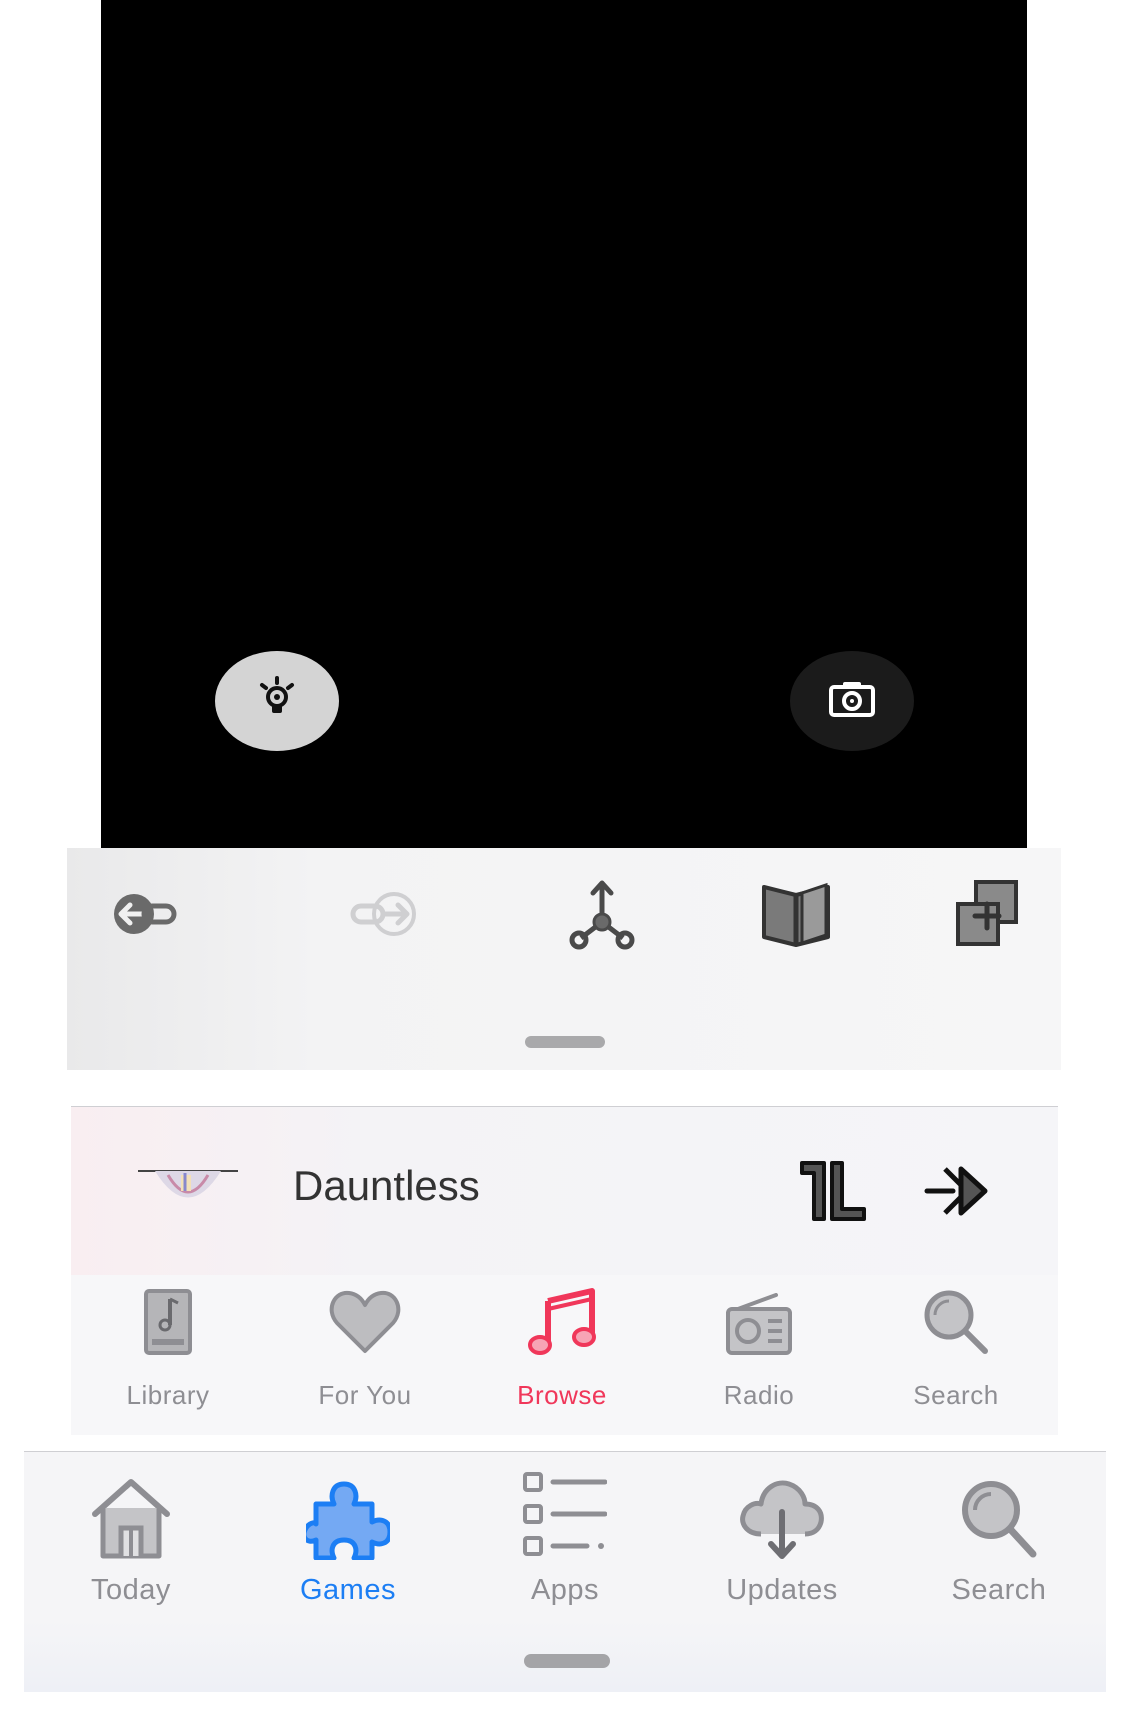  I want to click on tabs-button, so click(987, 916).